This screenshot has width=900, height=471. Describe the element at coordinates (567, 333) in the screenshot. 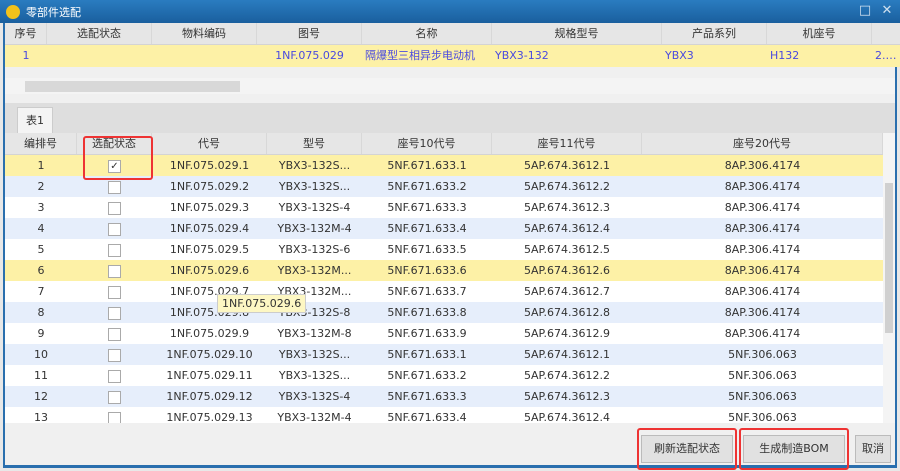

I see `grid-cell: 5AP.674.3612.9` at that location.